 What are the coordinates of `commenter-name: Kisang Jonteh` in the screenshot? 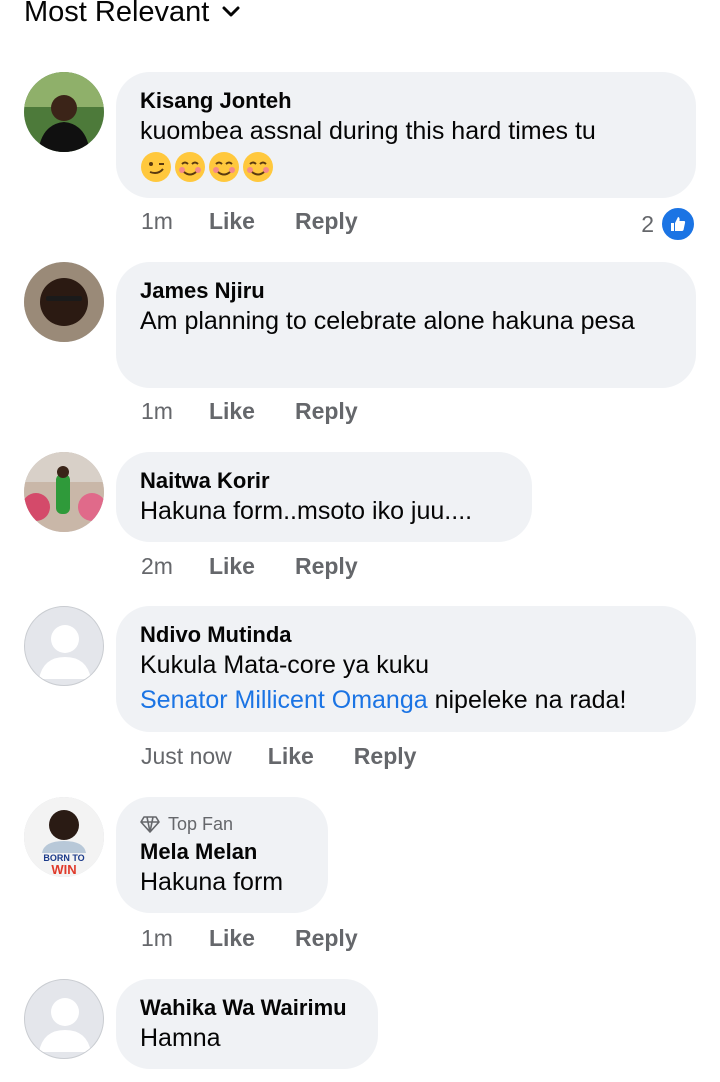 It's located at (406, 101).